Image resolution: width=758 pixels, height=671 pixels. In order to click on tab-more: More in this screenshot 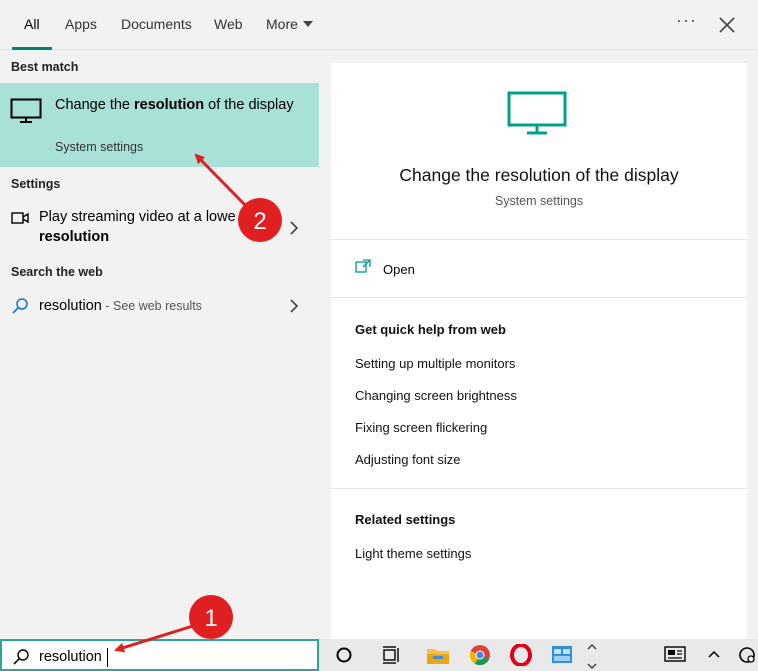, I will do `click(289, 25)`.